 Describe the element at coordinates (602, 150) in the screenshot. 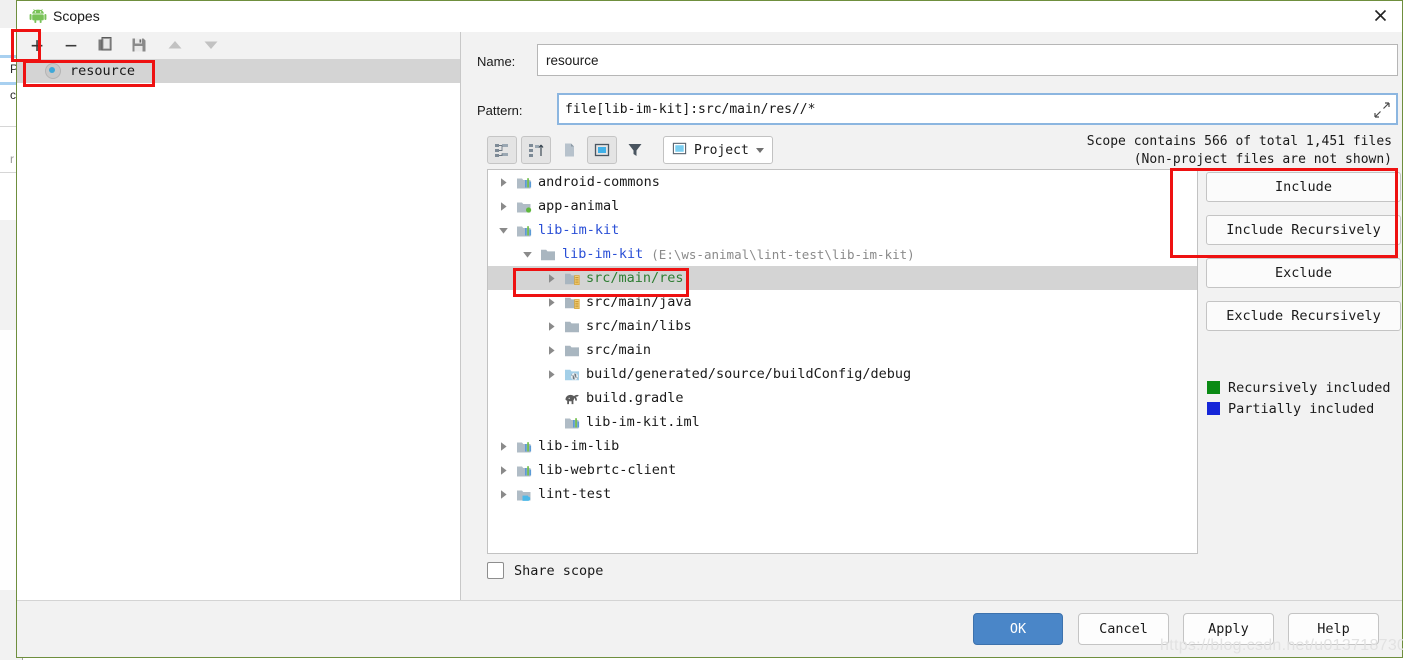

I see `show-modules-icon` at that location.